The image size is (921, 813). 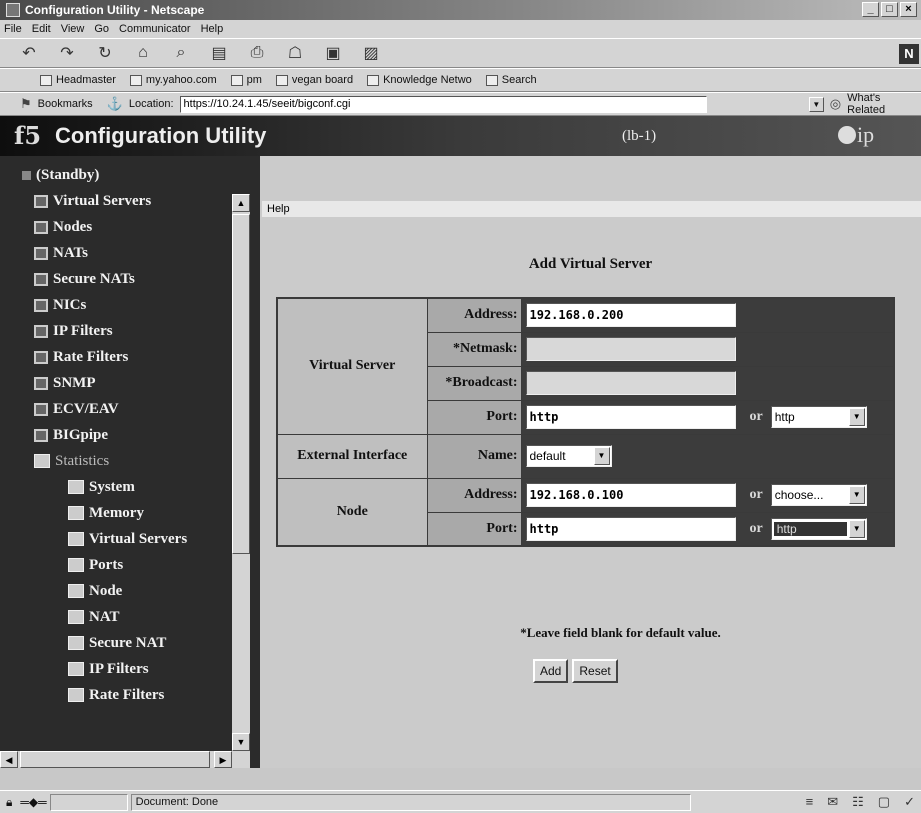 What do you see at coordinates (116, 669) in the screenshot?
I see `sidebar-item-stats-ip-filters: IP Filters` at bounding box center [116, 669].